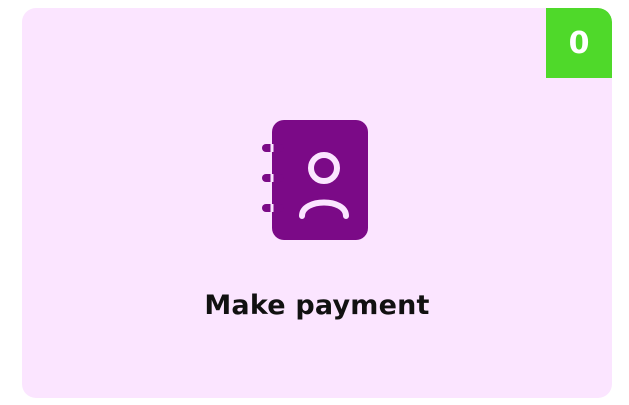 This screenshot has width=629, height=405. Describe the element at coordinates (317, 180) in the screenshot. I see `contact-book-icon` at that location.